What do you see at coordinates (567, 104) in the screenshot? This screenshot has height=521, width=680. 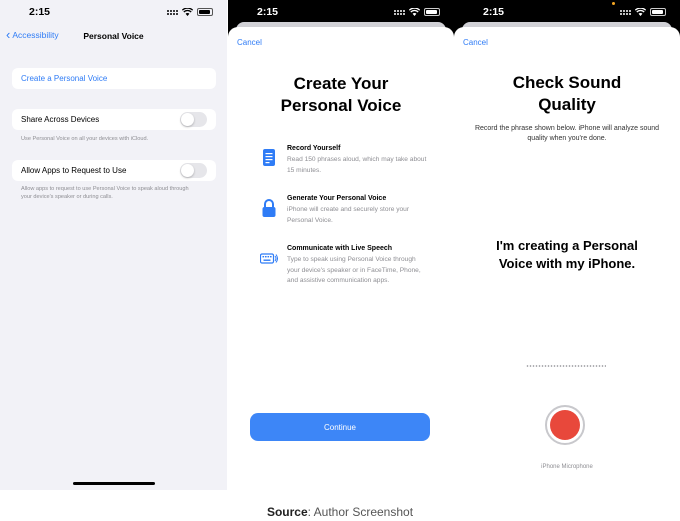 I see `sheet-title-line2: Quality` at bounding box center [567, 104].